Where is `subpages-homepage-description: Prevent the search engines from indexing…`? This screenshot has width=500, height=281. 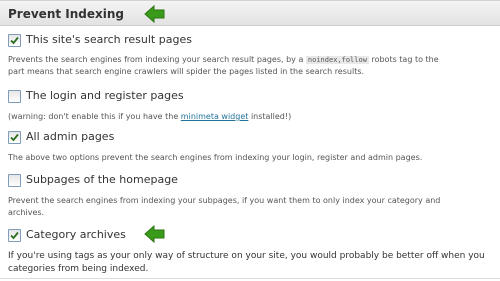
subpages-homepage-description: Prevent the search engines from indexing… is located at coordinates (224, 200).